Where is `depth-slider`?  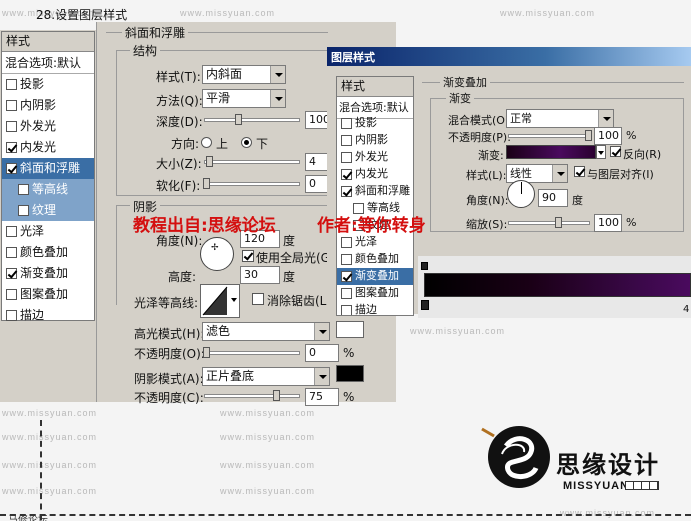 depth-slider is located at coordinates (252, 119).